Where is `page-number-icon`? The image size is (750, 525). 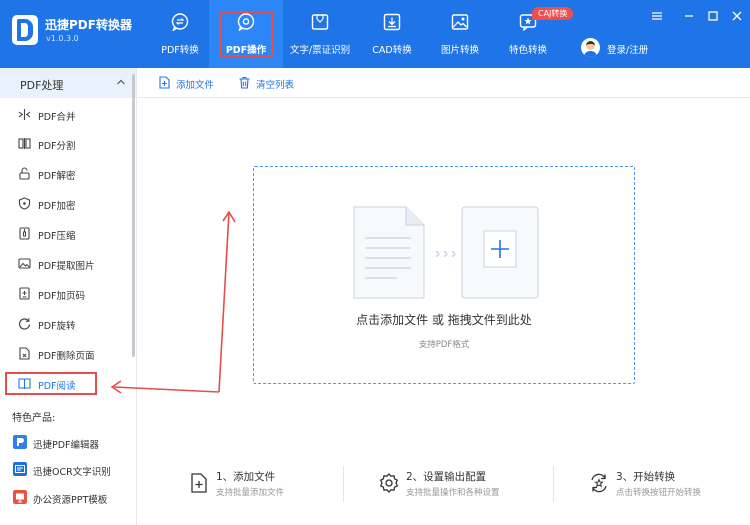 page-number-icon is located at coordinates (24, 293).